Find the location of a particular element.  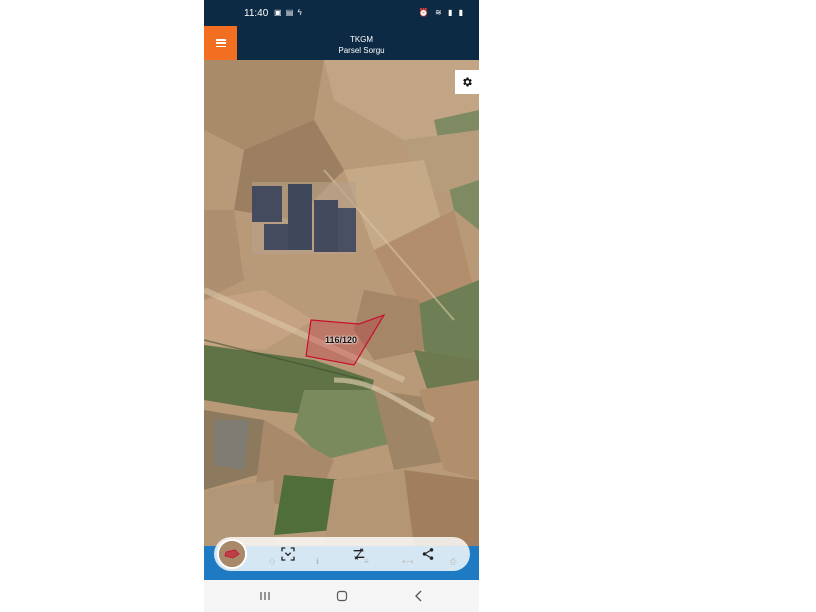

recents-button is located at coordinates (265, 596).